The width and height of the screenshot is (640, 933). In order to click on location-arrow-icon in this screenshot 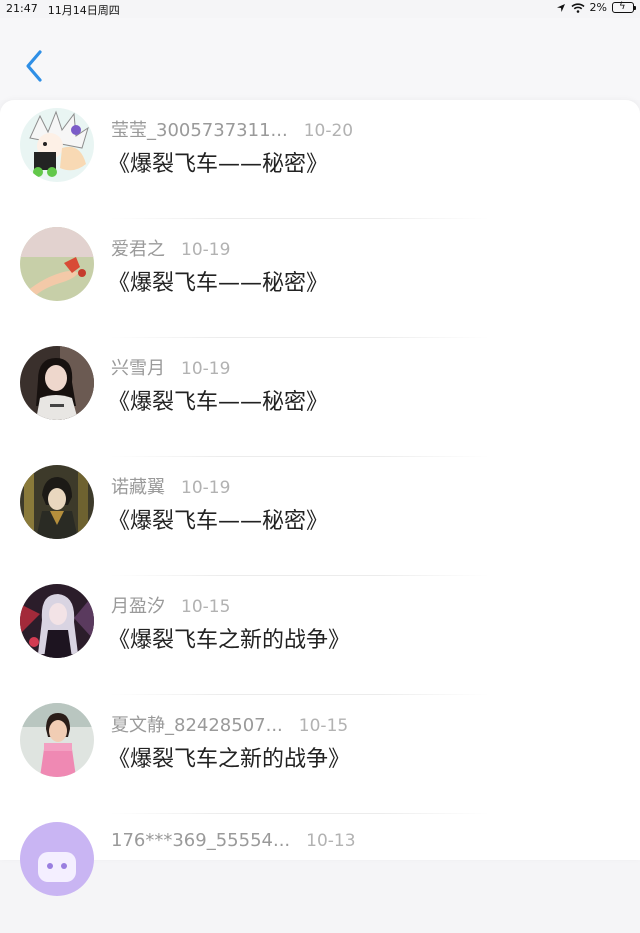, I will do `click(560, 7)`.